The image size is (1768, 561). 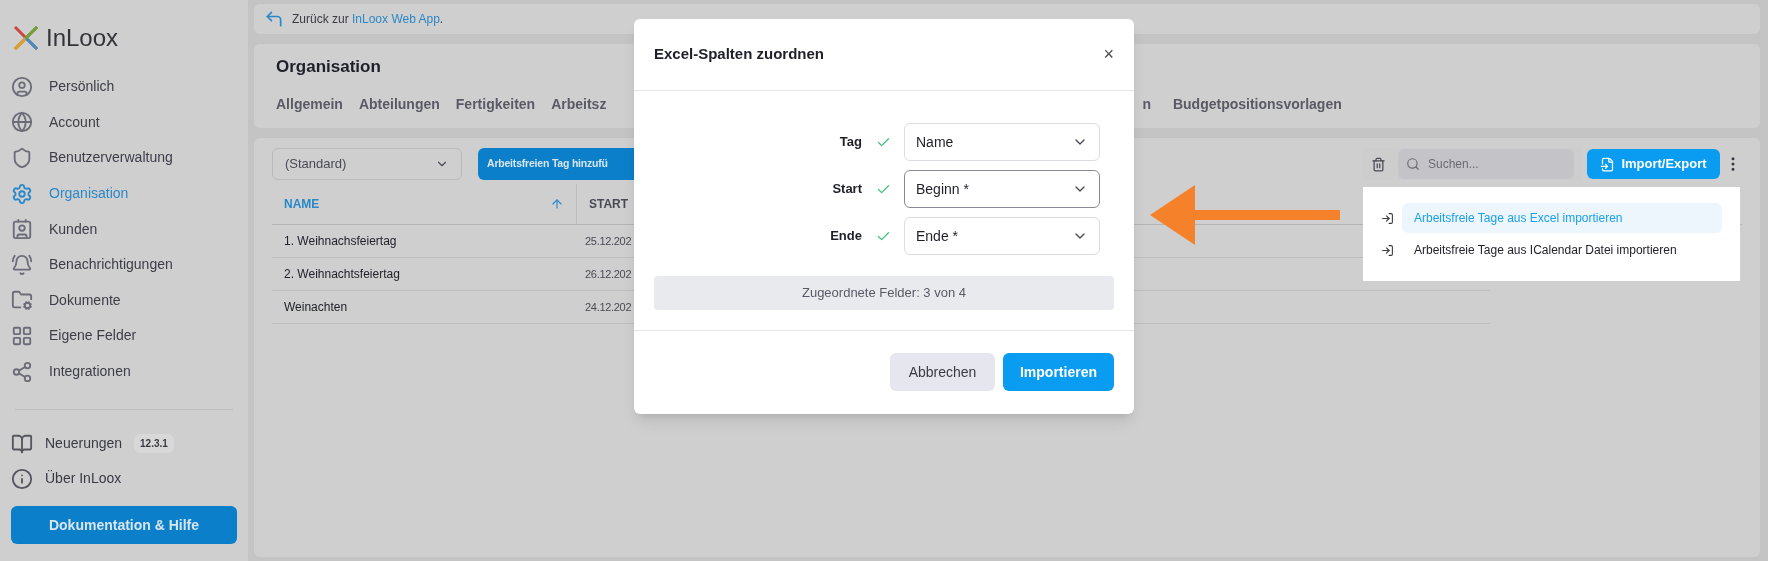 I want to click on search-icon, so click(x=1413, y=164).